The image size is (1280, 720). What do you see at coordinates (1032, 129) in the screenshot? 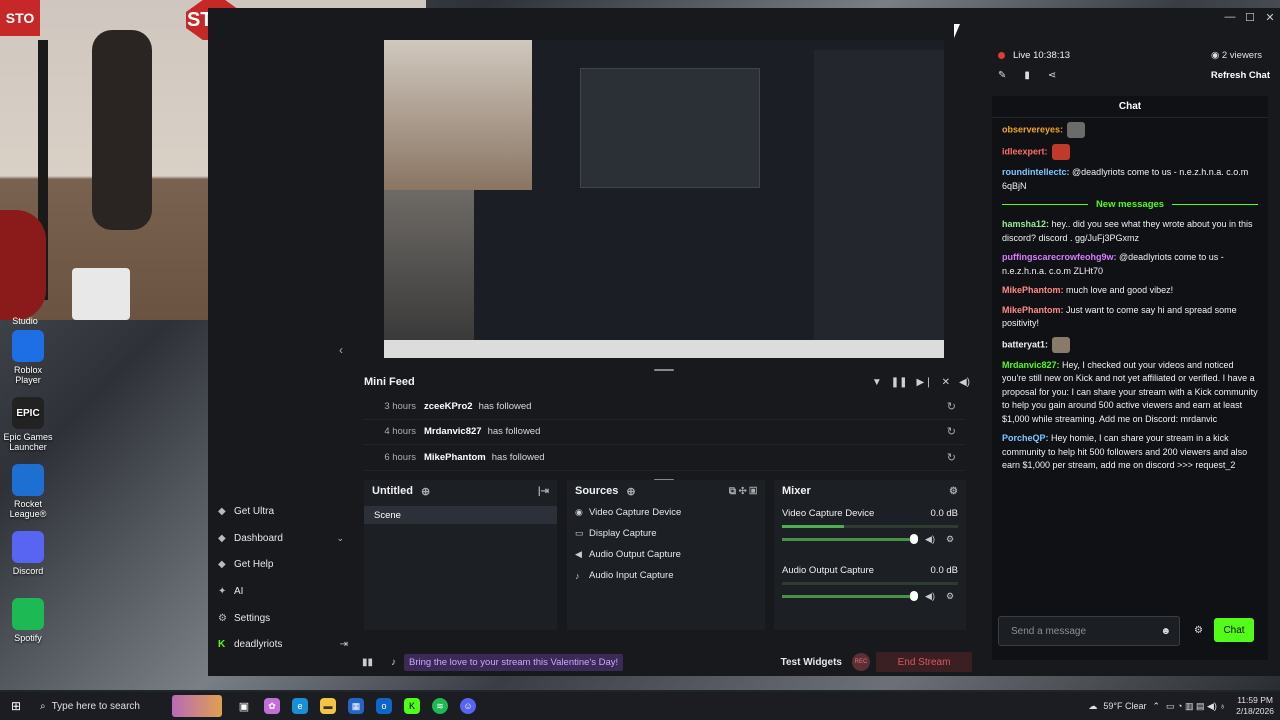
I see `chat-username: observereyes:` at bounding box center [1032, 129].